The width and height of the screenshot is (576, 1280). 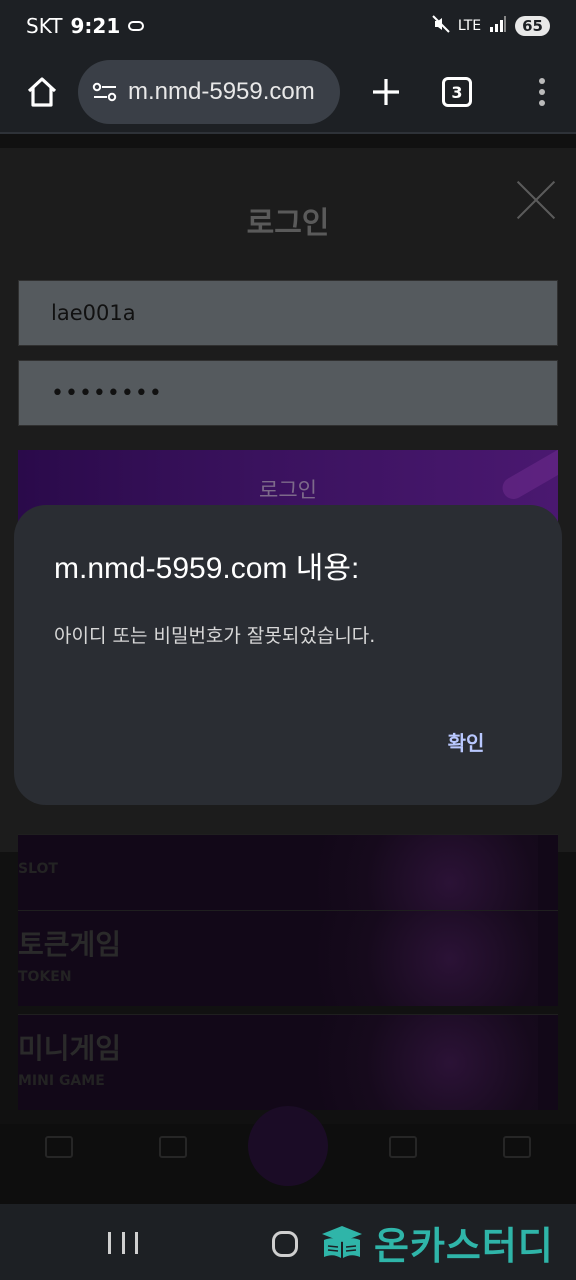 I want to click on system-home-button, so click(x=285, y=1244).